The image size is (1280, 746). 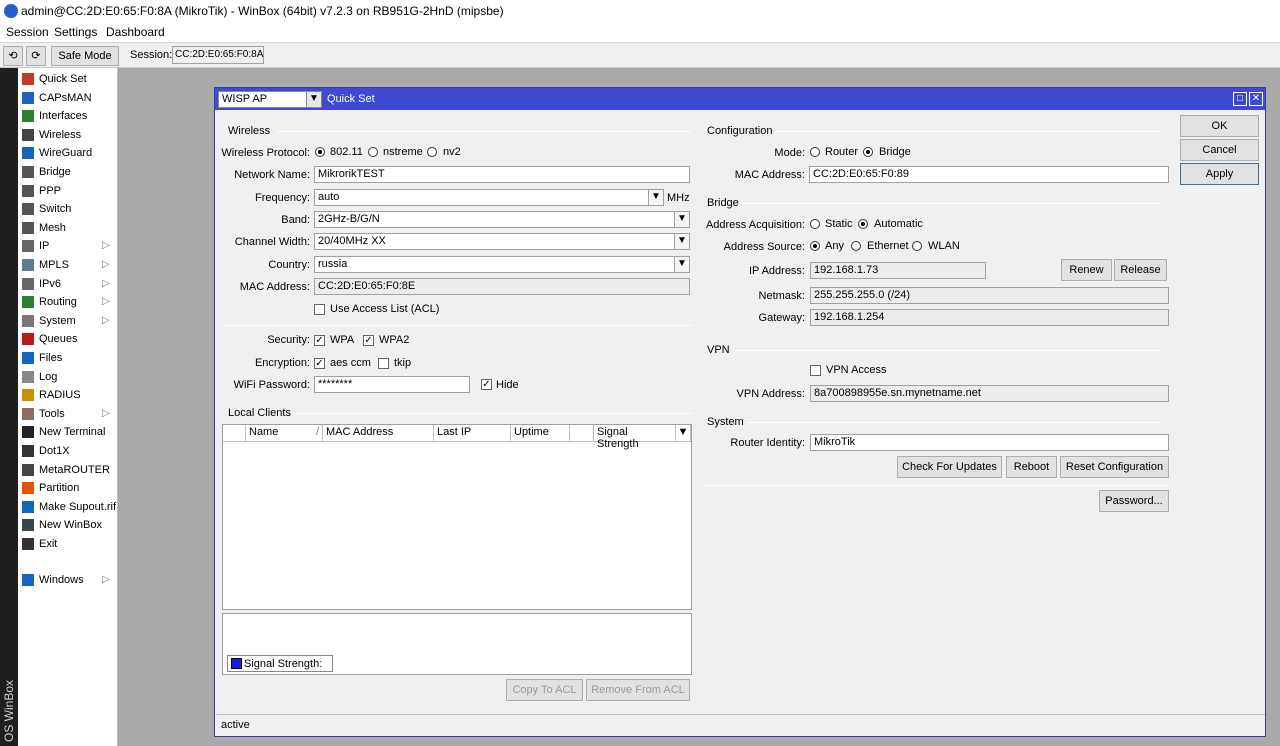 What do you see at coordinates (68, 395) in the screenshot?
I see `sidebar-item-radius: RADIUS` at bounding box center [68, 395].